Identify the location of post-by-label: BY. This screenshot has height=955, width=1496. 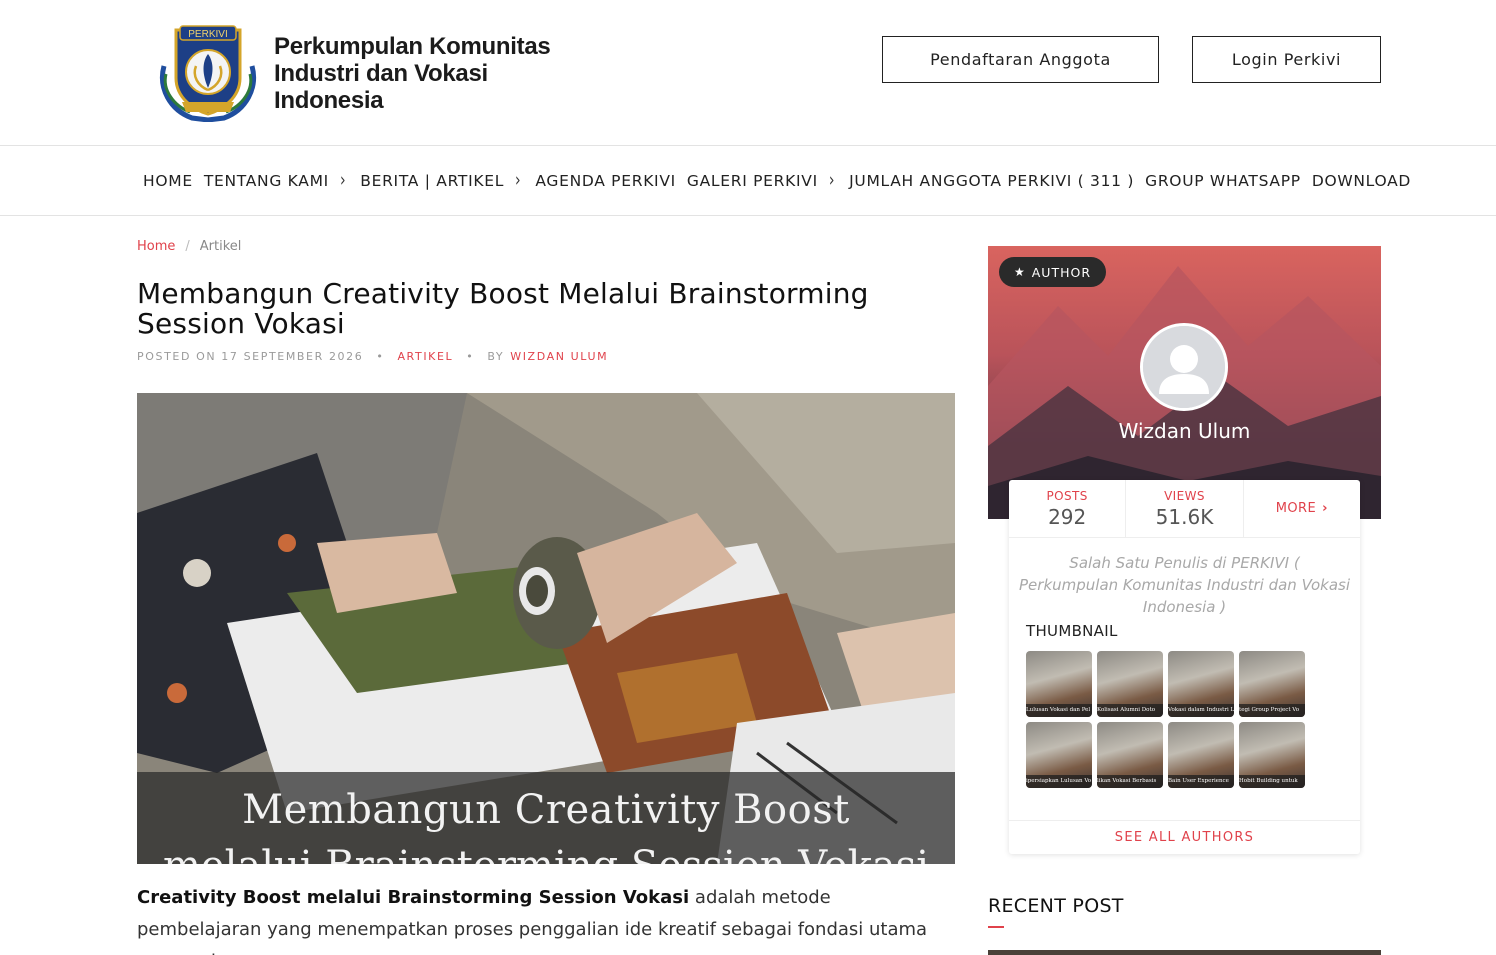
(496, 356).